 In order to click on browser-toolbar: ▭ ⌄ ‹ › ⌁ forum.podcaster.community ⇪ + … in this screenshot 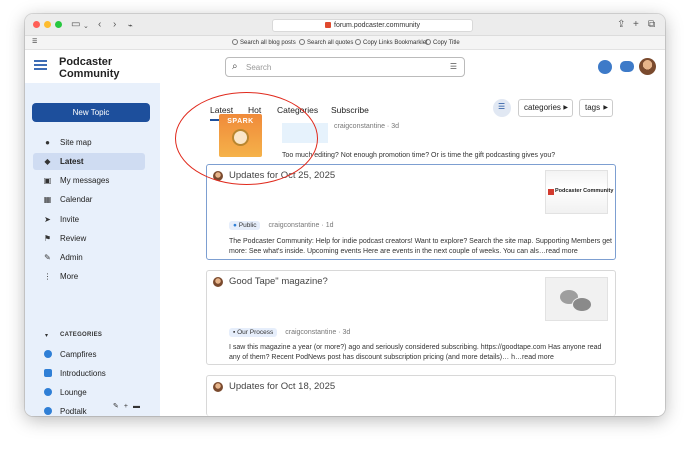, I will do `click(345, 25)`.